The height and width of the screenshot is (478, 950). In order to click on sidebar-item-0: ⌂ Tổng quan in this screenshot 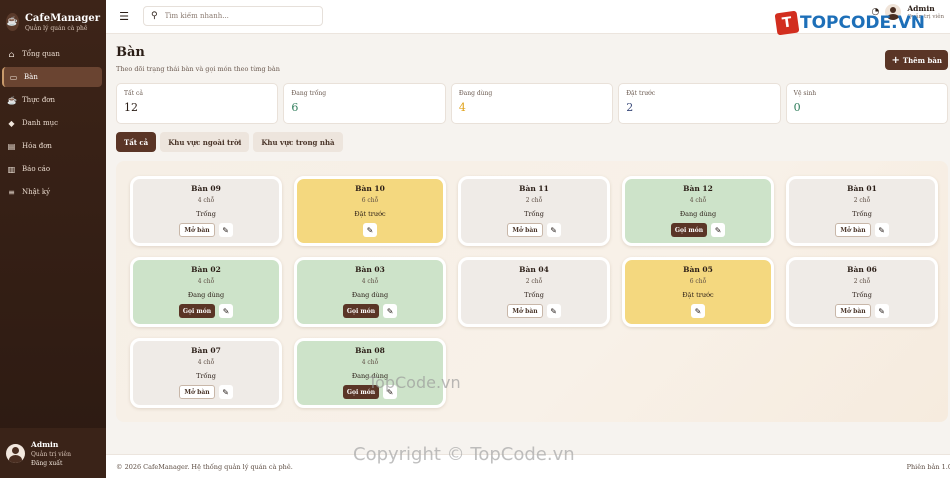, I will do `click(52, 54)`.